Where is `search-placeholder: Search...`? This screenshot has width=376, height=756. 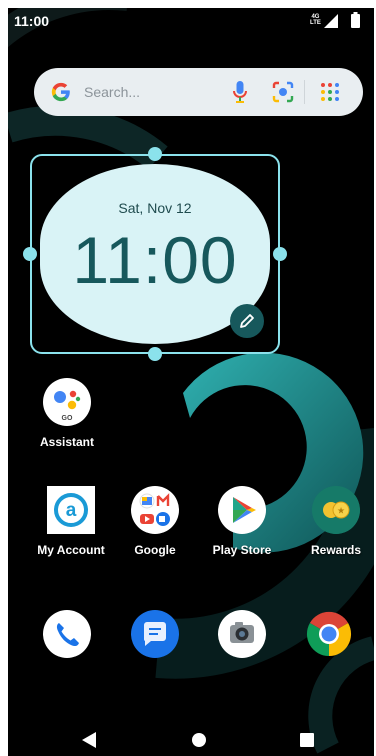 search-placeholder: Search... is located at coordinates (112, 92).